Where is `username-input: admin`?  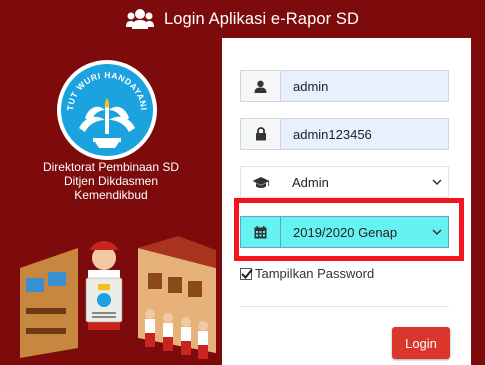
username-input: admin is located at coordinates (364, 86).